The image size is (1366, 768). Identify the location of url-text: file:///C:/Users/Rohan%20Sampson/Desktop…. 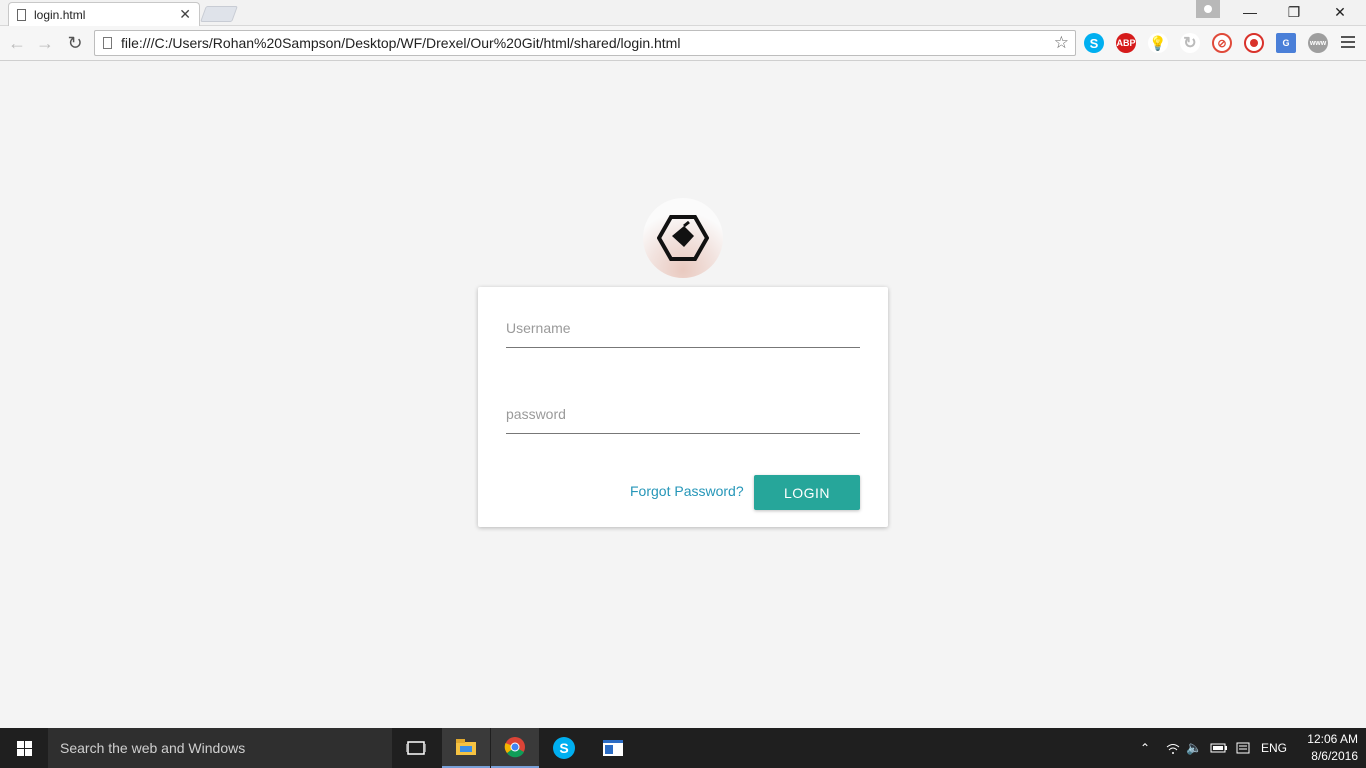
(587, 43).